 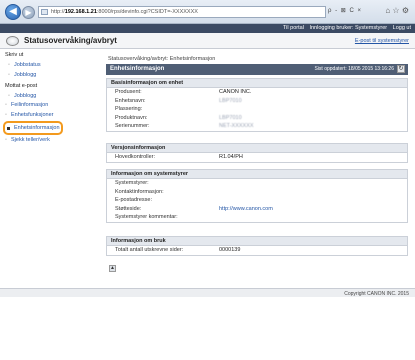 What do you see at coordinates (132, 126) in the screenshot?
I see `row-label: Serienummer:` at bounding box center [132, 126].